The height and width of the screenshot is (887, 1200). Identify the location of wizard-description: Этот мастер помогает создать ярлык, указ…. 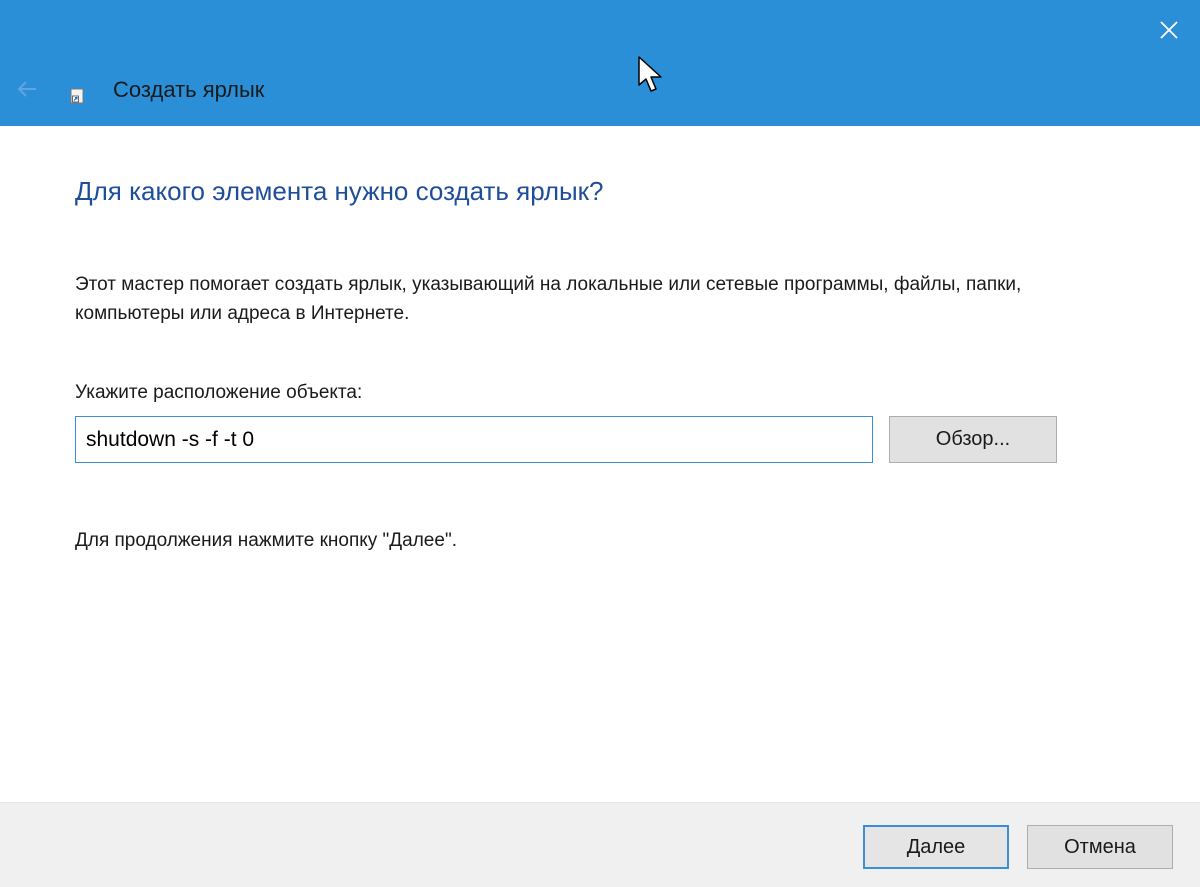
(548, 299).